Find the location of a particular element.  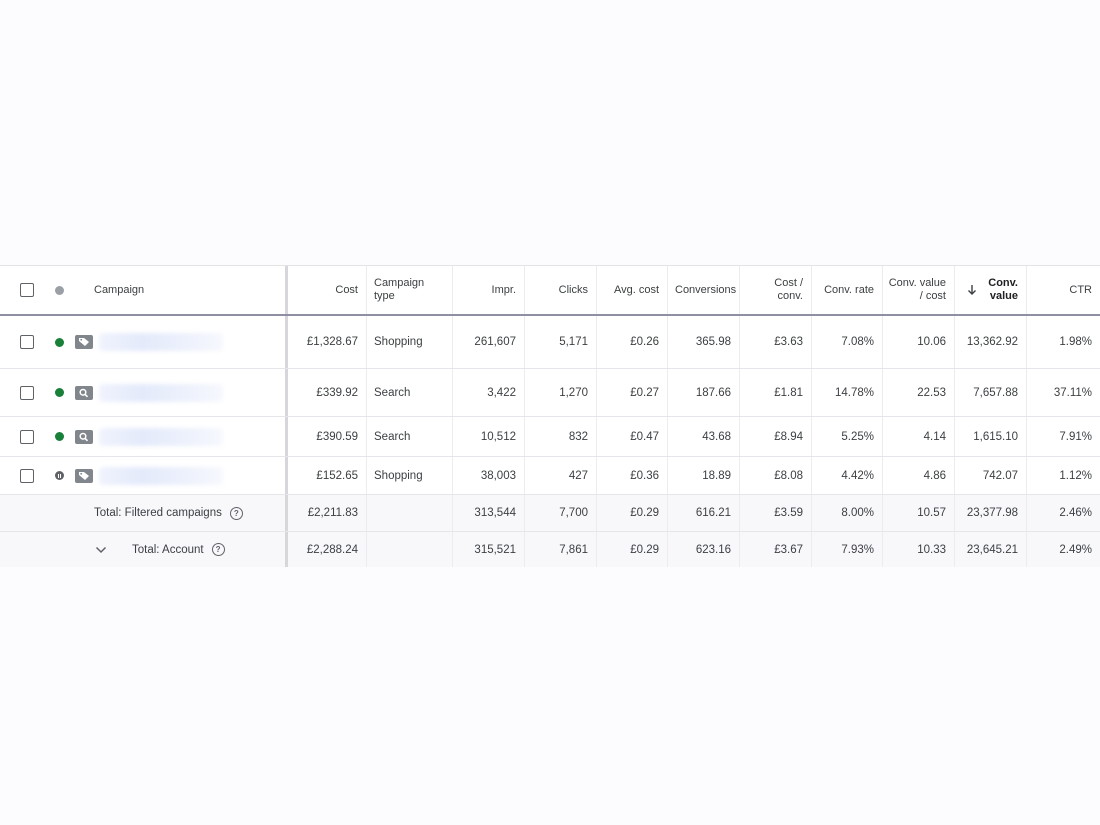

conv-value-cell: 23,377.98 is located at coordinates (991, 513).